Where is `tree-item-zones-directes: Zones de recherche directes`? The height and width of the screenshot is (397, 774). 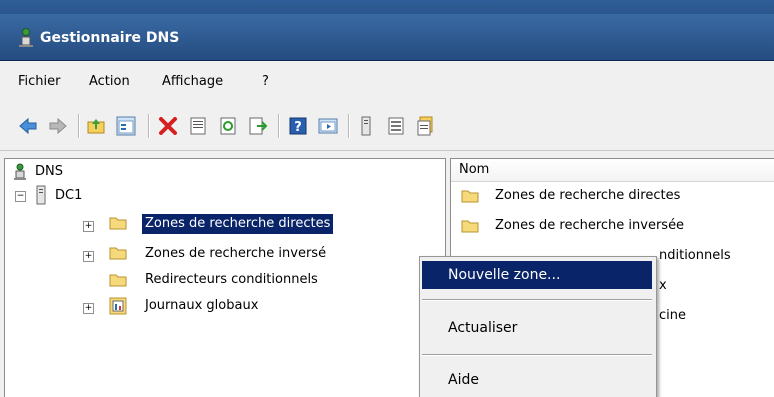
tree-item-zones-directes: Zones de recherche directes is located at coordinates (238, 224).